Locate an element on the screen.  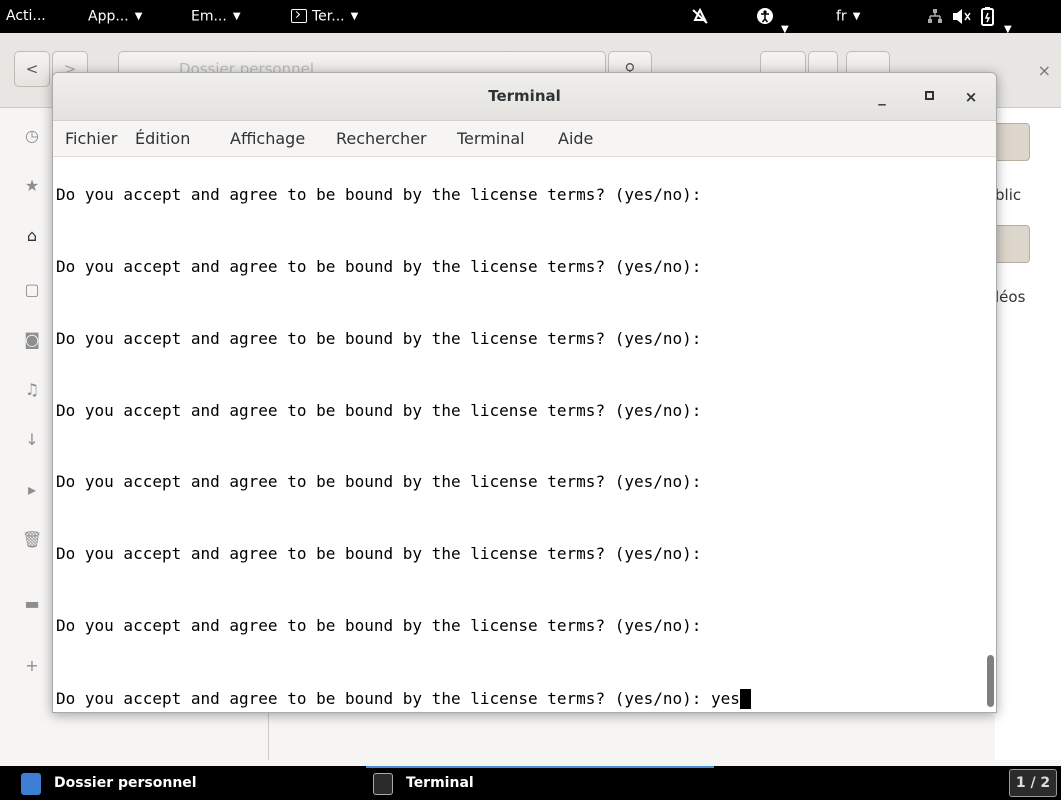
terminal-titlebar: Terminal _ × is located at coordinates (524, 97).